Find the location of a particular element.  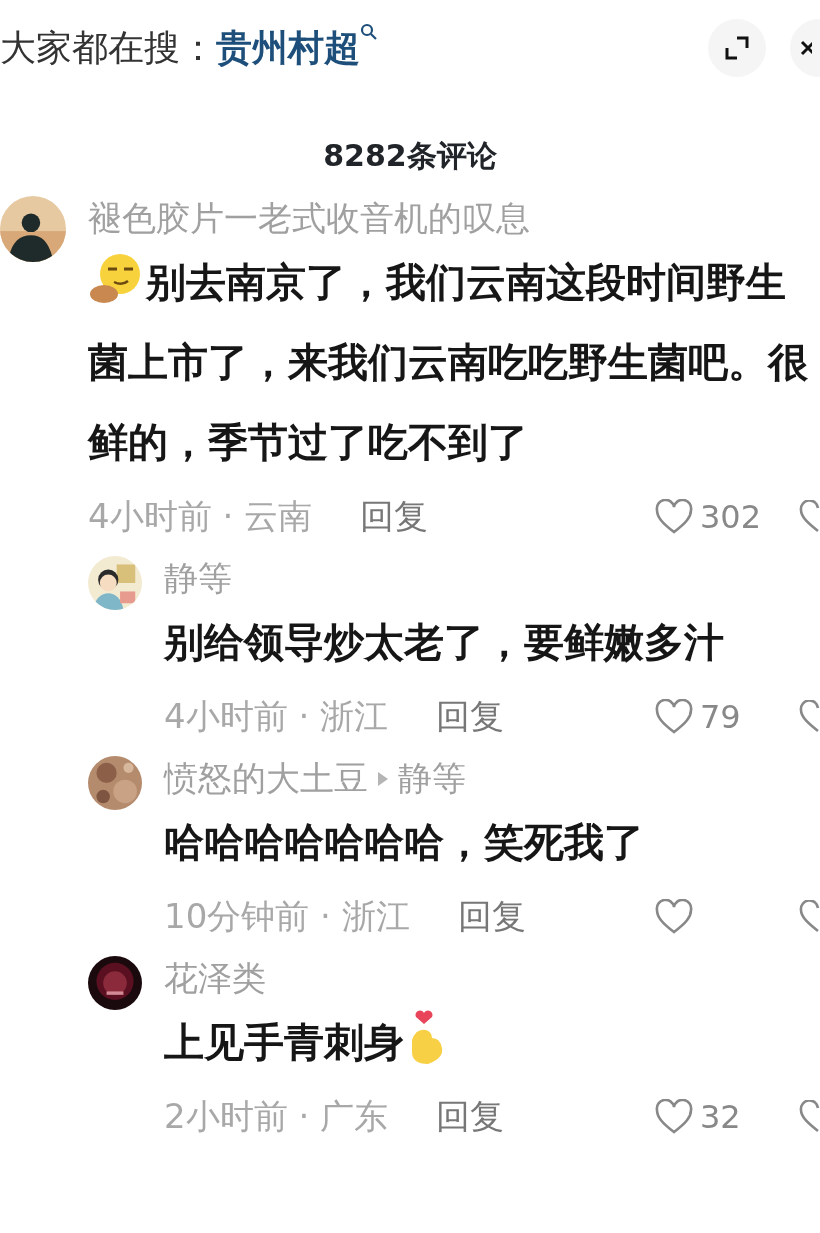

like-button: 302 is located at coordinates (714, 516).